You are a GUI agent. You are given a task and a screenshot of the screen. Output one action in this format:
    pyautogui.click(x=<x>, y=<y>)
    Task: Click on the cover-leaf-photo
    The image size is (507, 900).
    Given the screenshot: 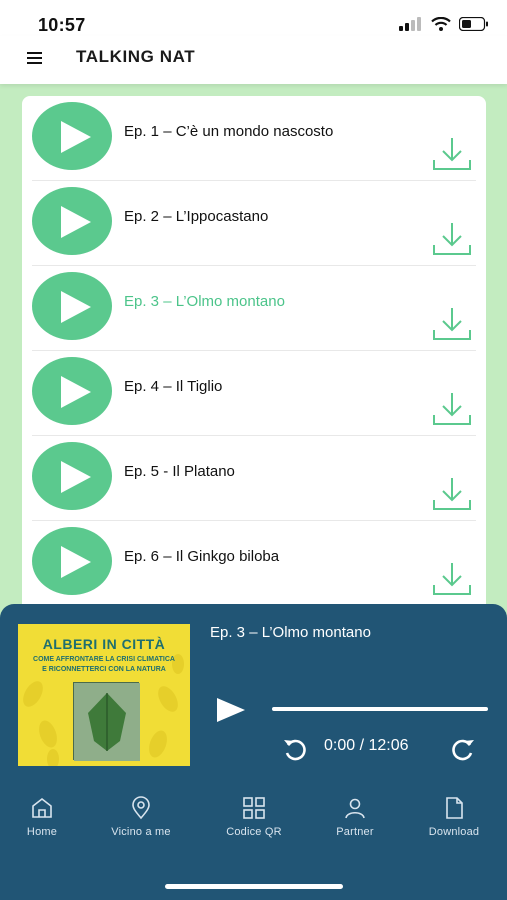 What is the action you would take?
    pyautogui.click(x=106, y=721)
    